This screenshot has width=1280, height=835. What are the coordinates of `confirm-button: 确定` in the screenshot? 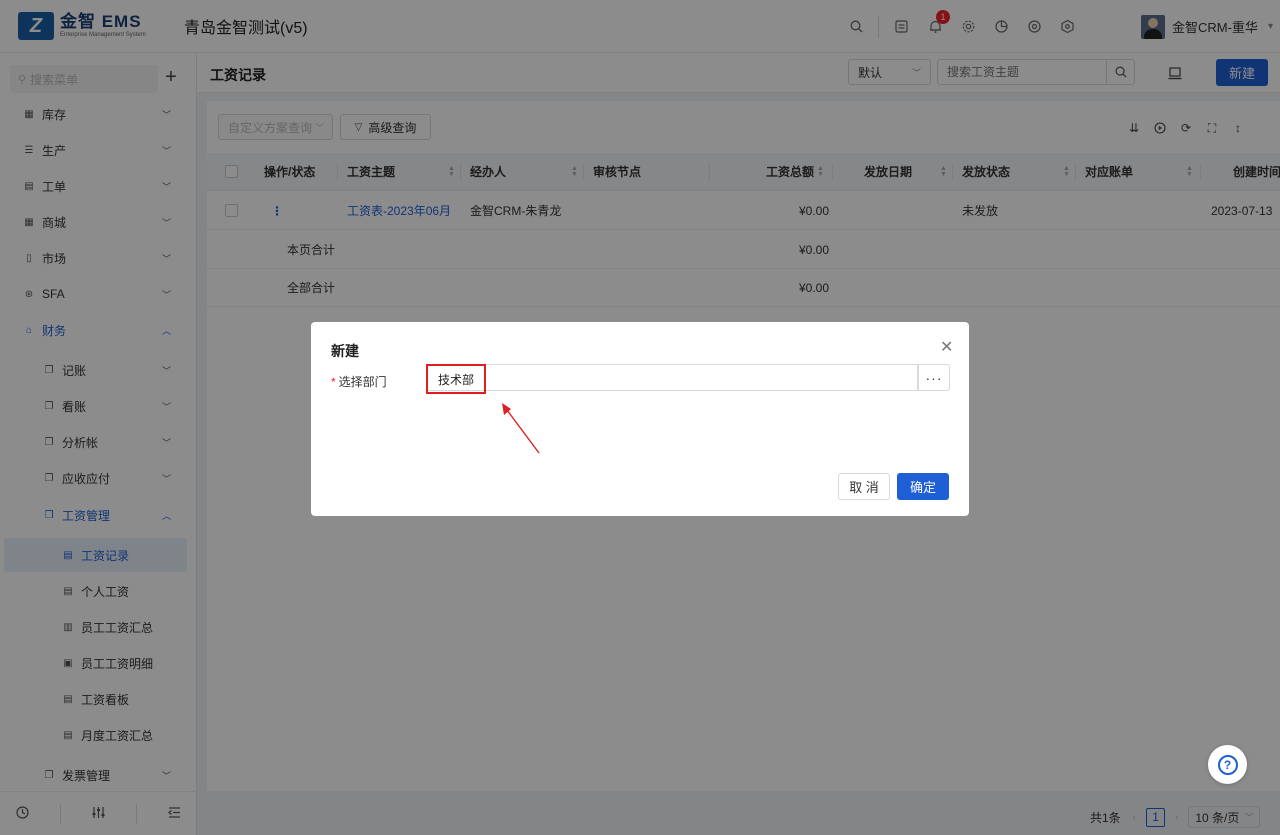 It's located at (923, 486).